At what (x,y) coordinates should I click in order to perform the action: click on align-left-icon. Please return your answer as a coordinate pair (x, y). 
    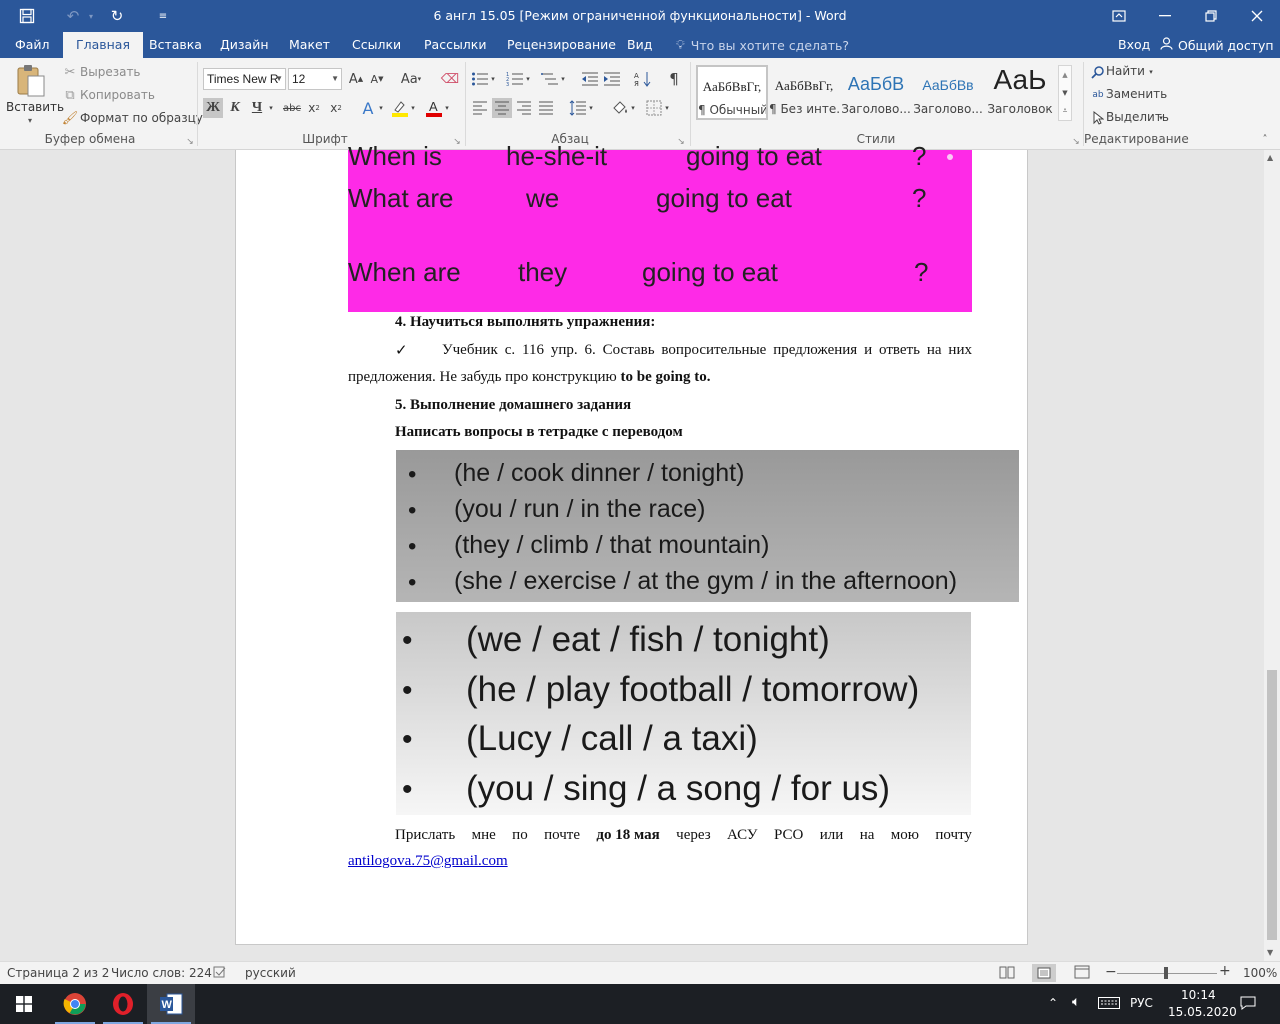
    Looking at the image, I should click on (480, 108).